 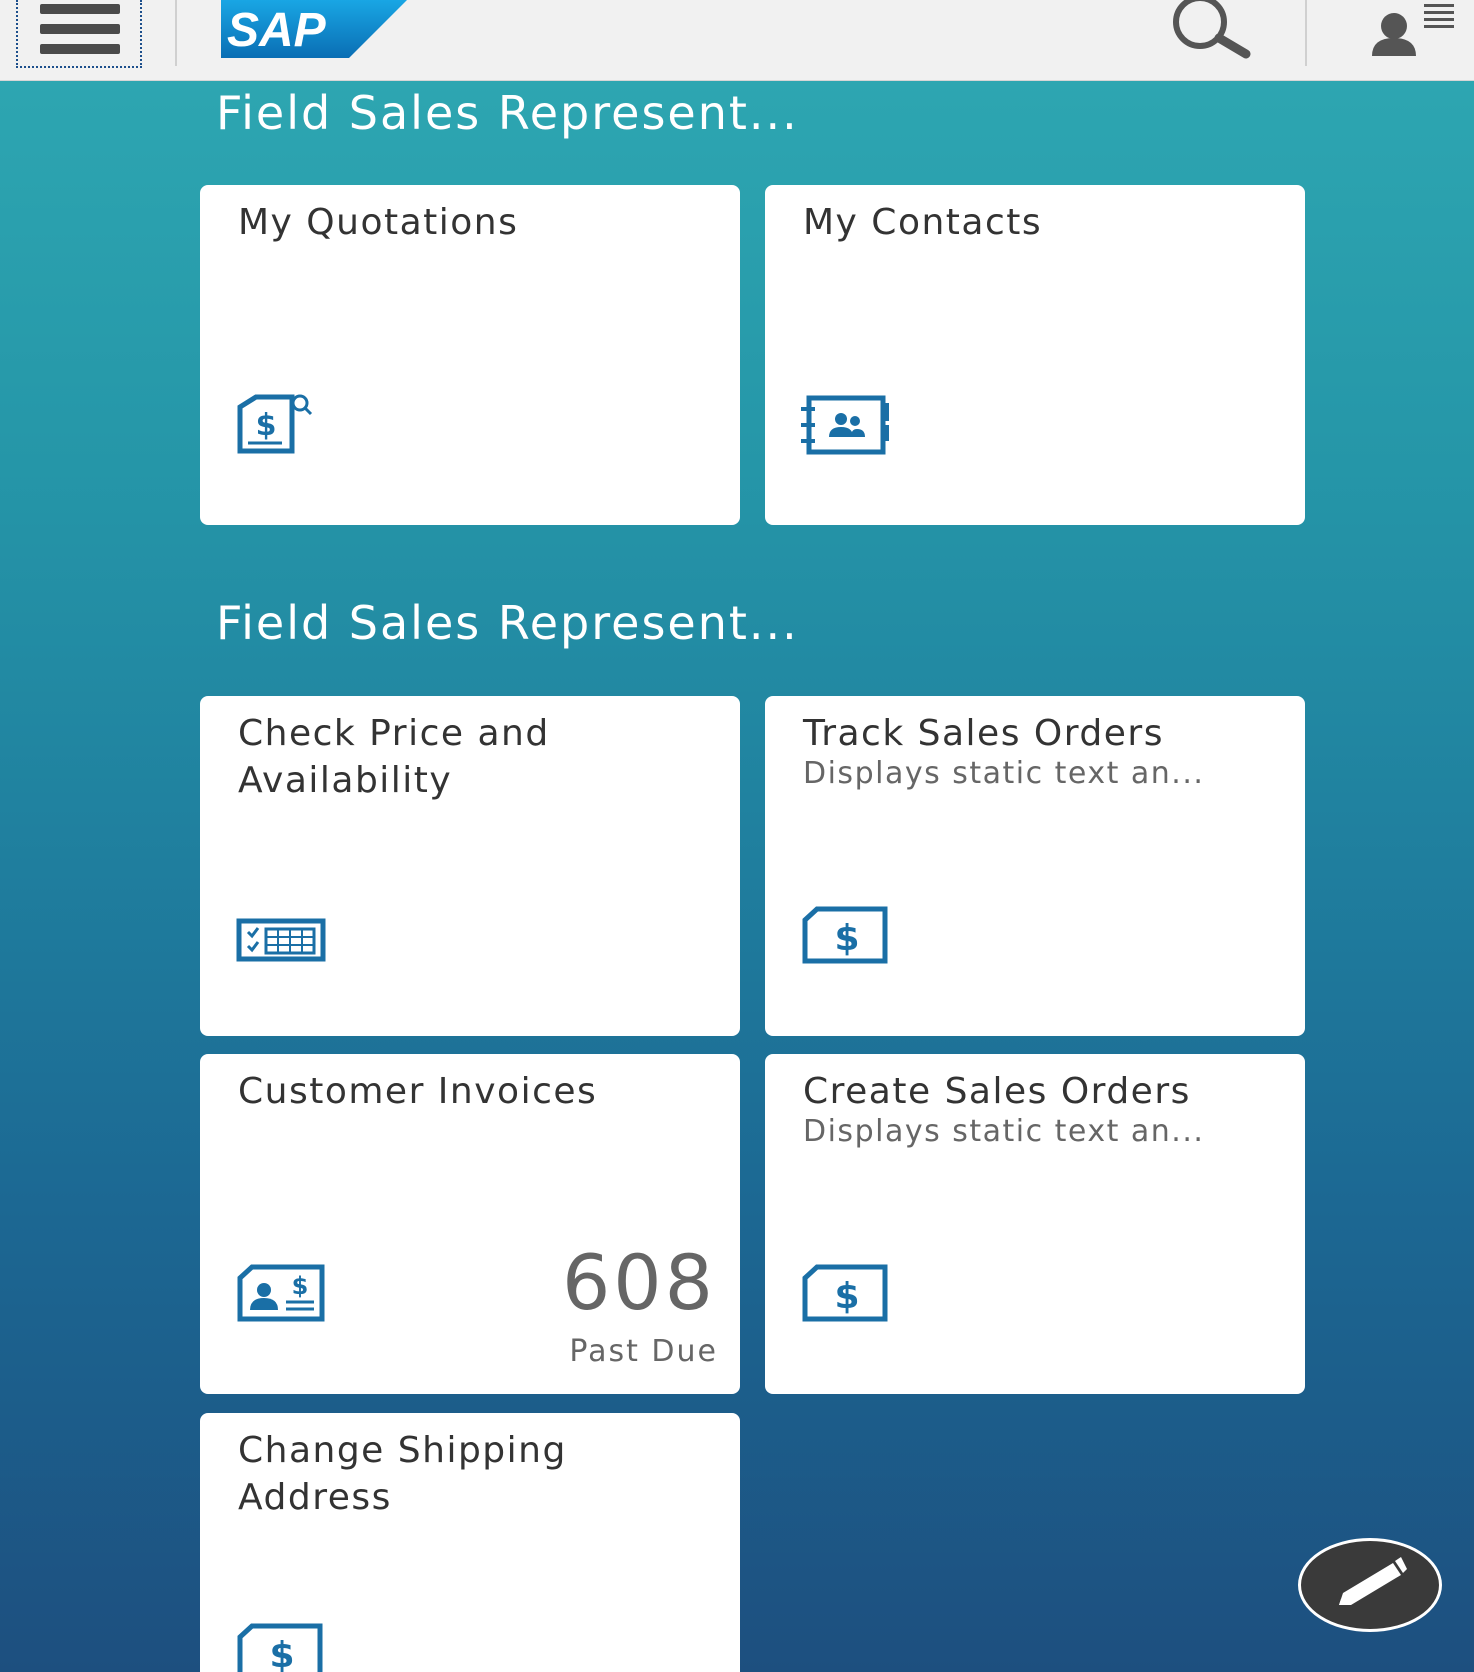 I want to click on user-menu-button, so click(x=1414, y=33).